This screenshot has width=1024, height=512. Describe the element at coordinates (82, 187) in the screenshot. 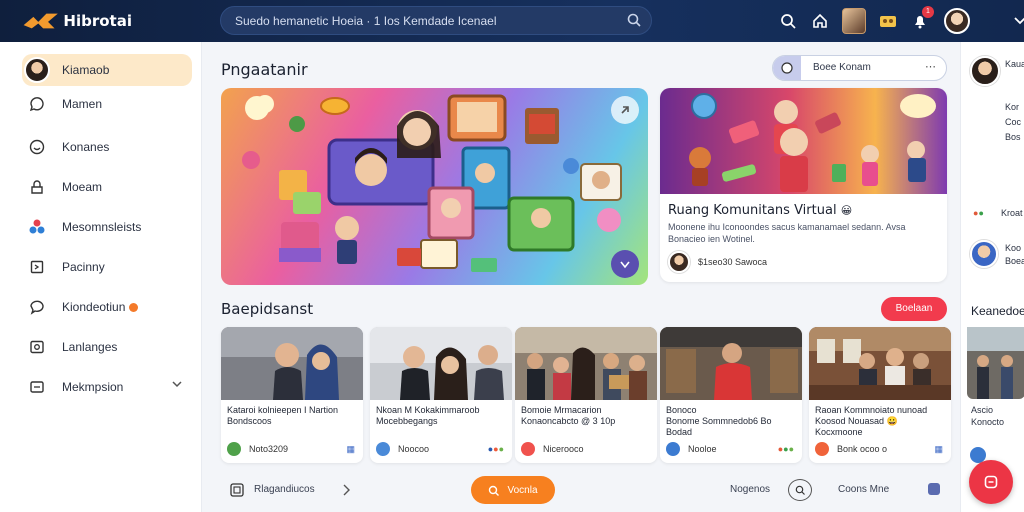

I see `sidebar-item-label: Moeam` at that location.